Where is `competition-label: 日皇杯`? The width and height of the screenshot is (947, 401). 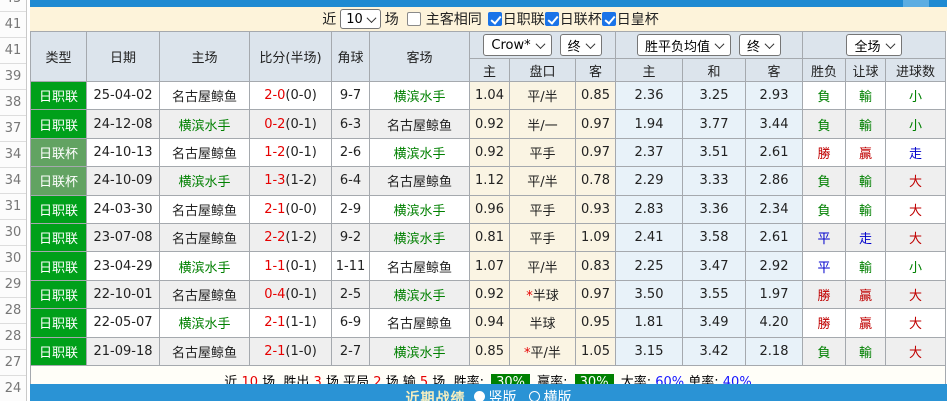
competition-label: 日皇杯 is located at coordinates (637, 20).